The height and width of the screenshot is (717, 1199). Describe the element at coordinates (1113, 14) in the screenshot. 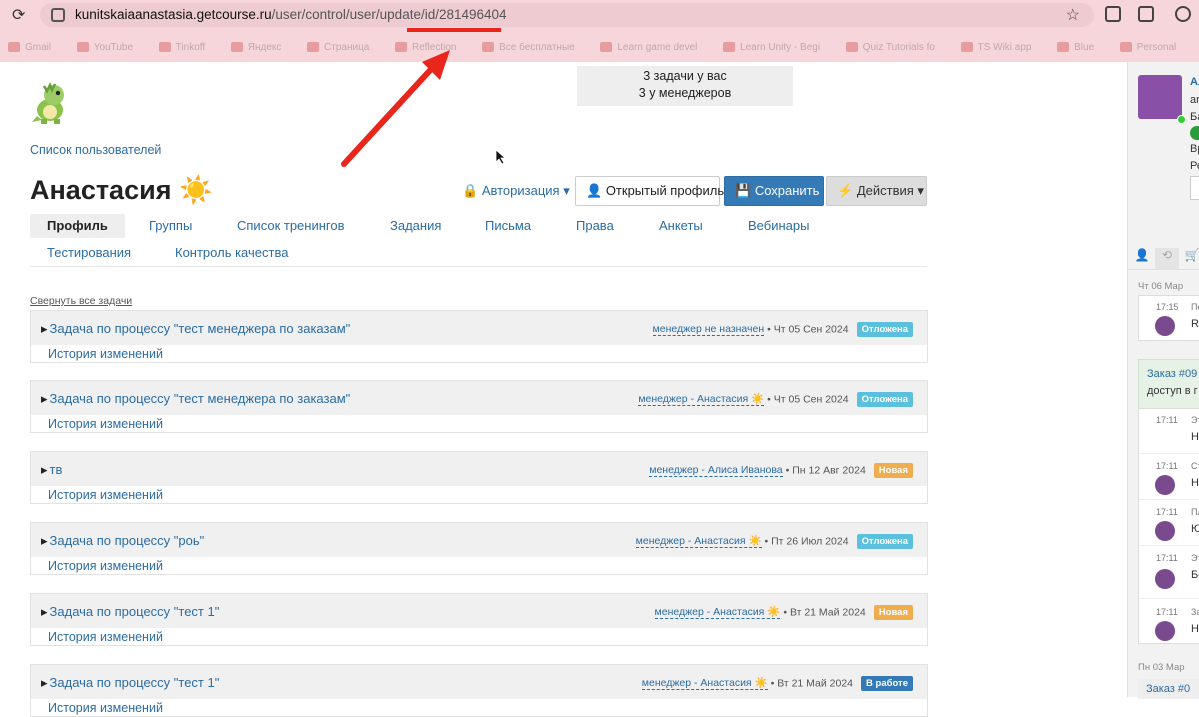

I see `code-extension-icon` at that location.